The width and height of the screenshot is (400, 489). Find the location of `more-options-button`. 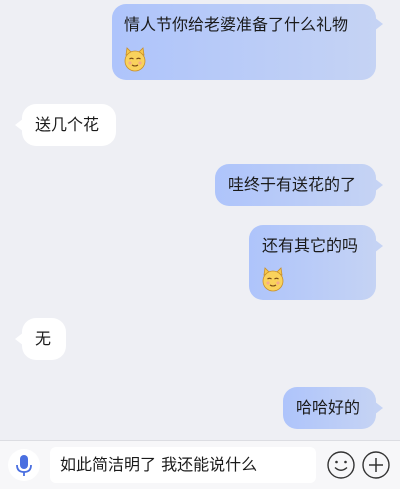

more-options-button is located at coordinates (376, 465).